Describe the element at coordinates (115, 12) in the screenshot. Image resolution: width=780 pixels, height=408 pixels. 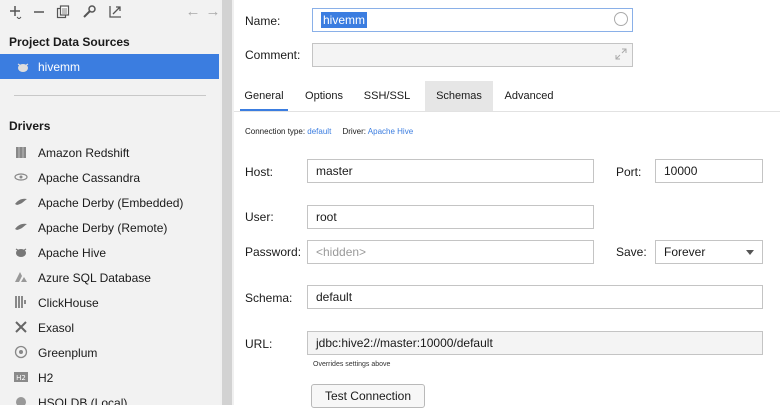
I see `jump-to-source-icon` at that location.